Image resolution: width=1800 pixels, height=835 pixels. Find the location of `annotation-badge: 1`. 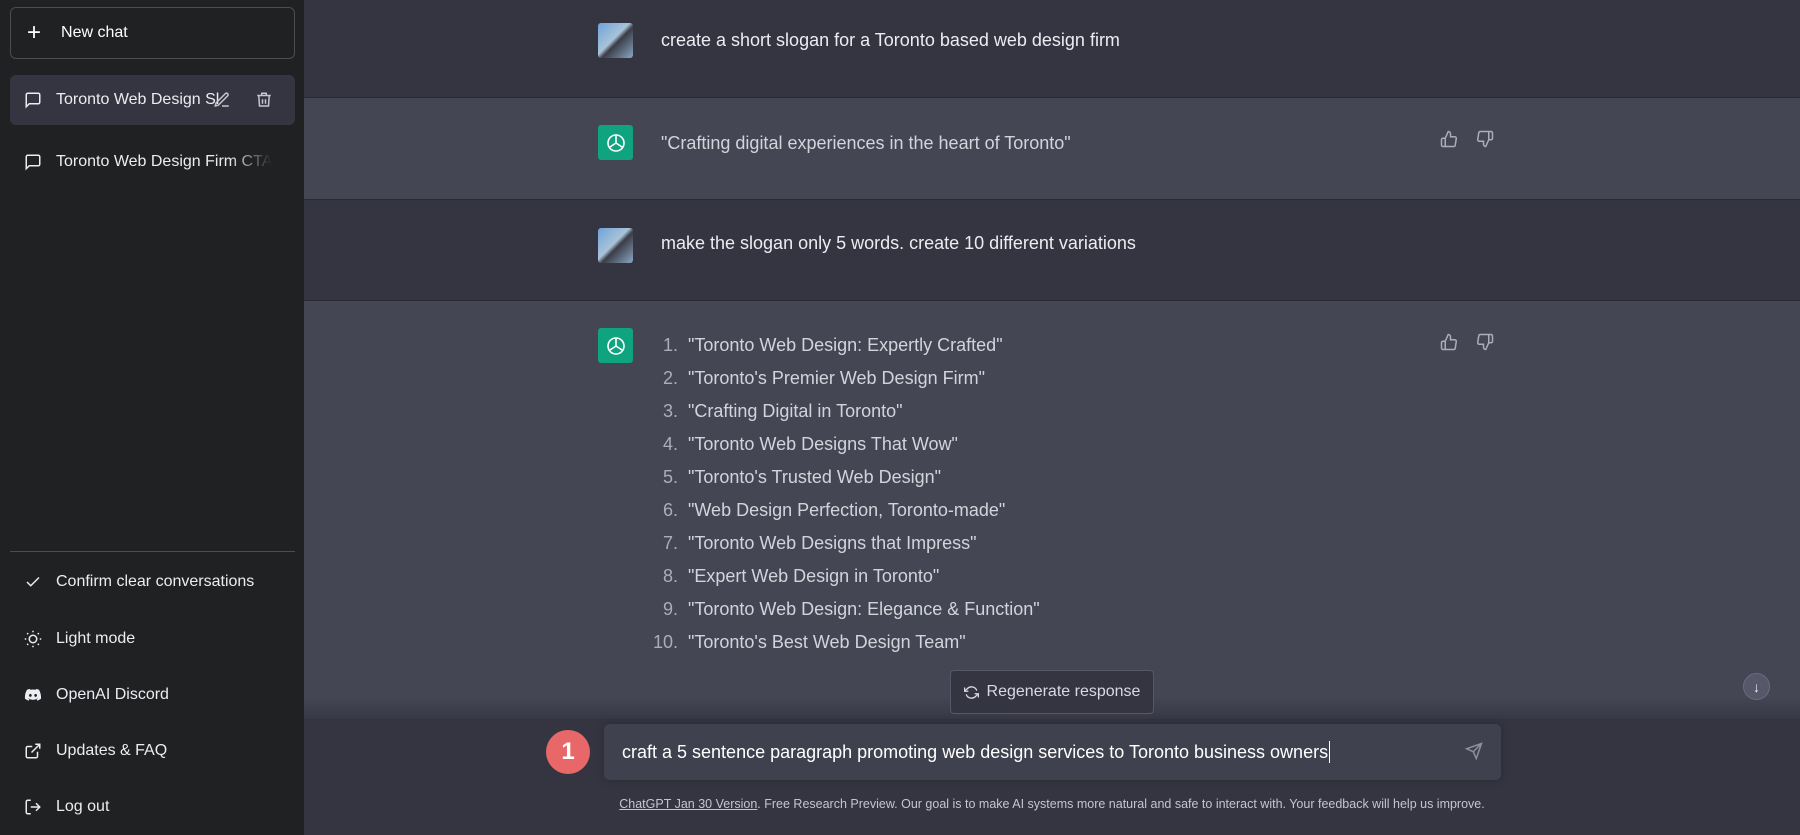

annotation-badge: 1 is located at coordinates (568, 752).